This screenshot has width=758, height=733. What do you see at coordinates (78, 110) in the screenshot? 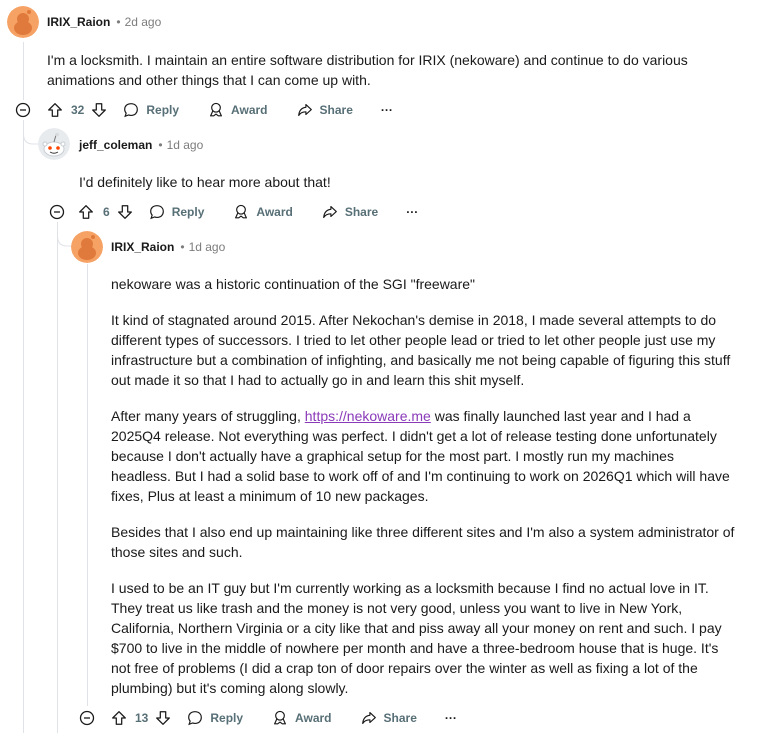
I see `vote-count: 32` at bounding box center [78, 110].